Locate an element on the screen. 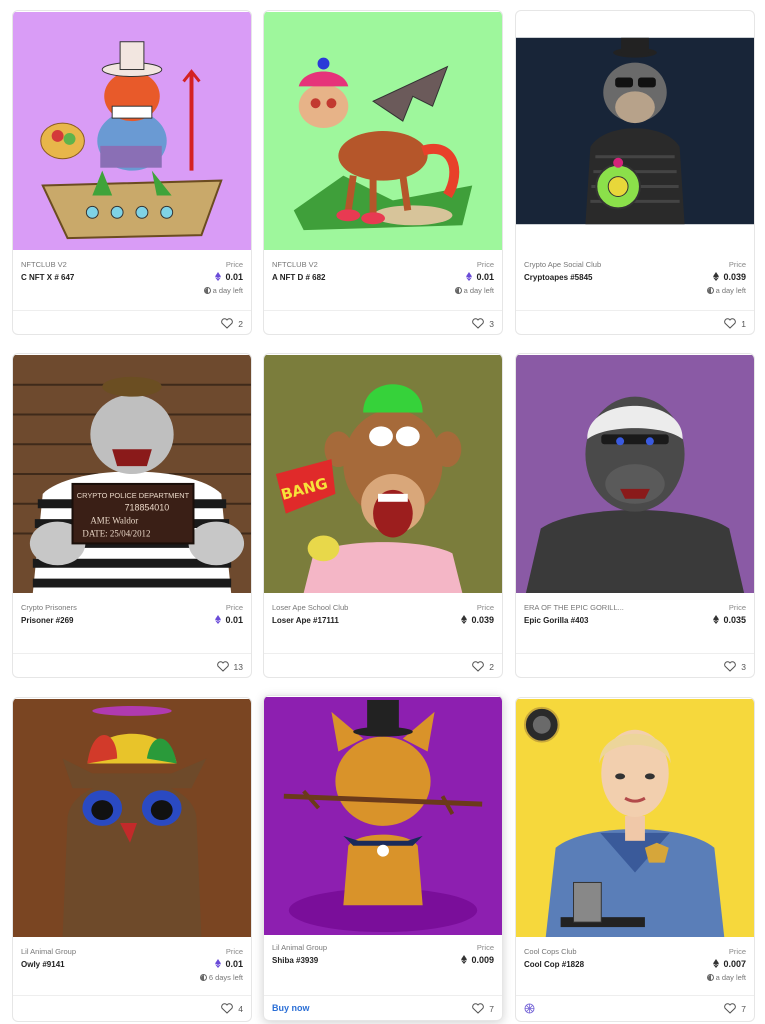  nft-artwork-crypto-ape is located at coordinates (635, 131).